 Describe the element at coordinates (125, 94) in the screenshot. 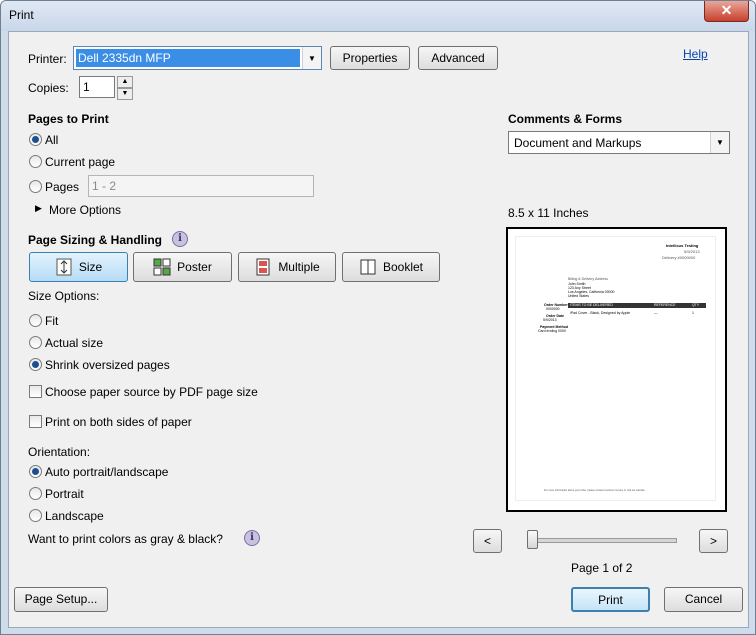

I see `copies-down-icon: ▼` at that location.